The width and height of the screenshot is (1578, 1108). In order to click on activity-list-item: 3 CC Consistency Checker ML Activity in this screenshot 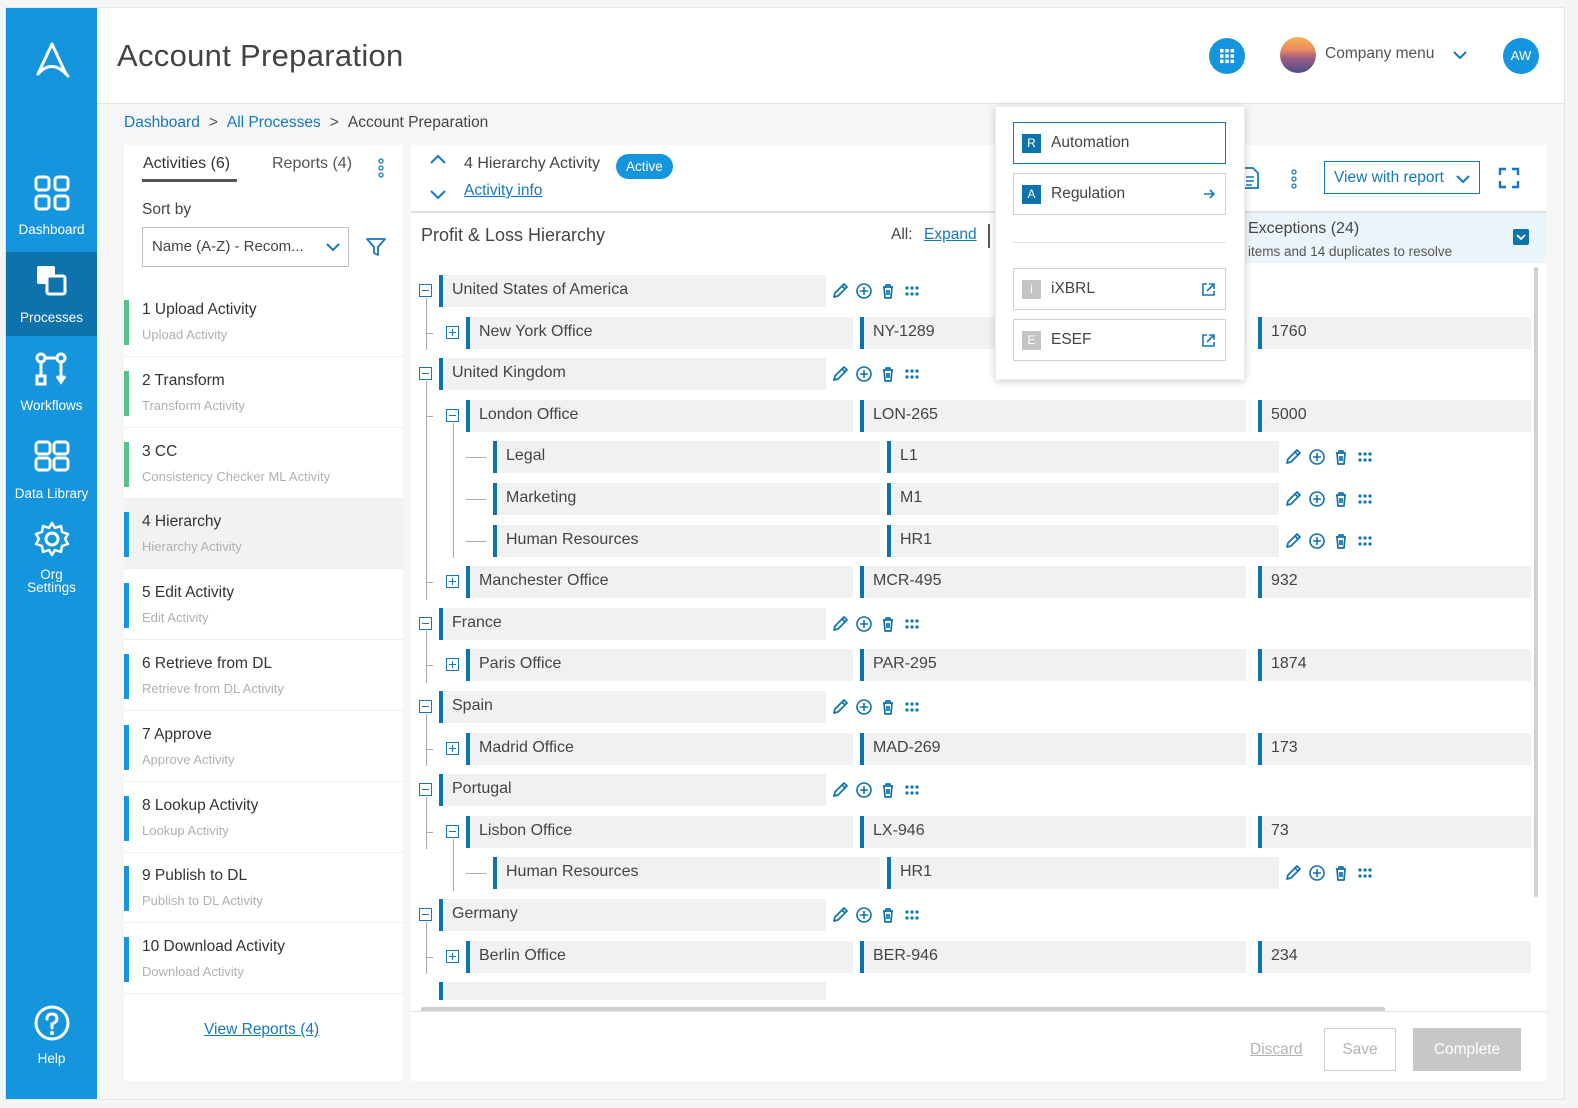, I will do `click(263, 463)`.